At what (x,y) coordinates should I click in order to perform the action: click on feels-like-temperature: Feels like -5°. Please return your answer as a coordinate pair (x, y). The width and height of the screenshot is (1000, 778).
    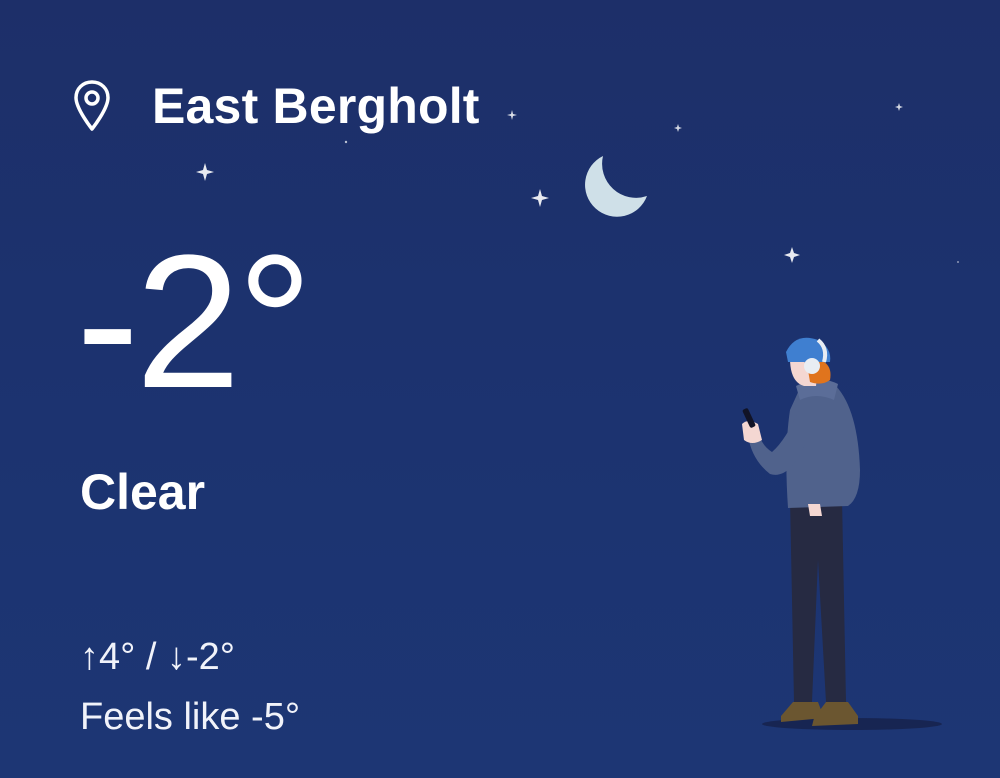
    Looking at the image, I should click on (190, 717).